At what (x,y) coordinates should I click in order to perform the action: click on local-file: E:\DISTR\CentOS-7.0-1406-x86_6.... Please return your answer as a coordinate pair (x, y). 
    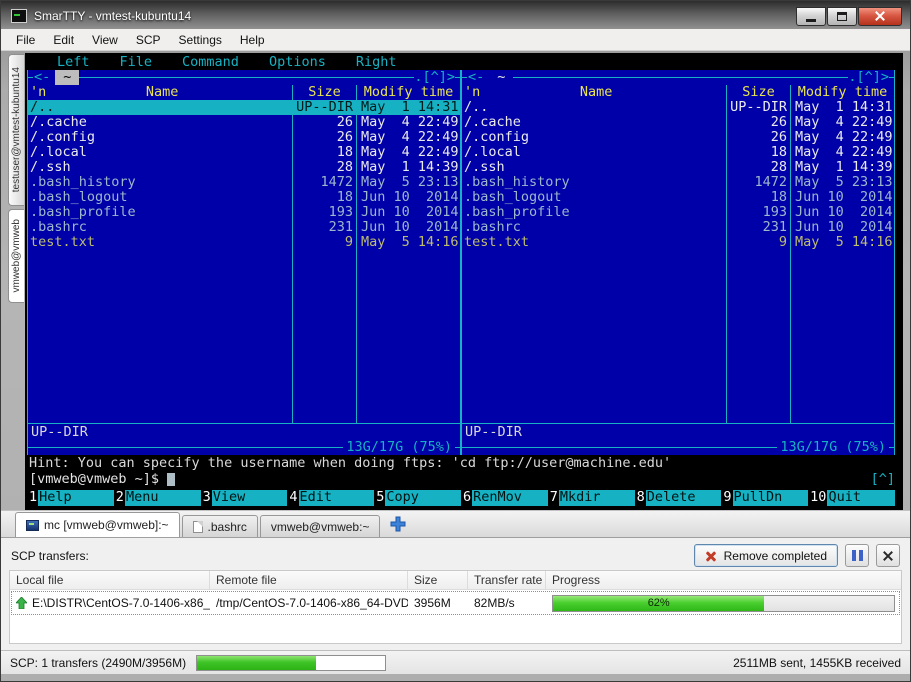
    Looking at the image, I should click on (121, 603).